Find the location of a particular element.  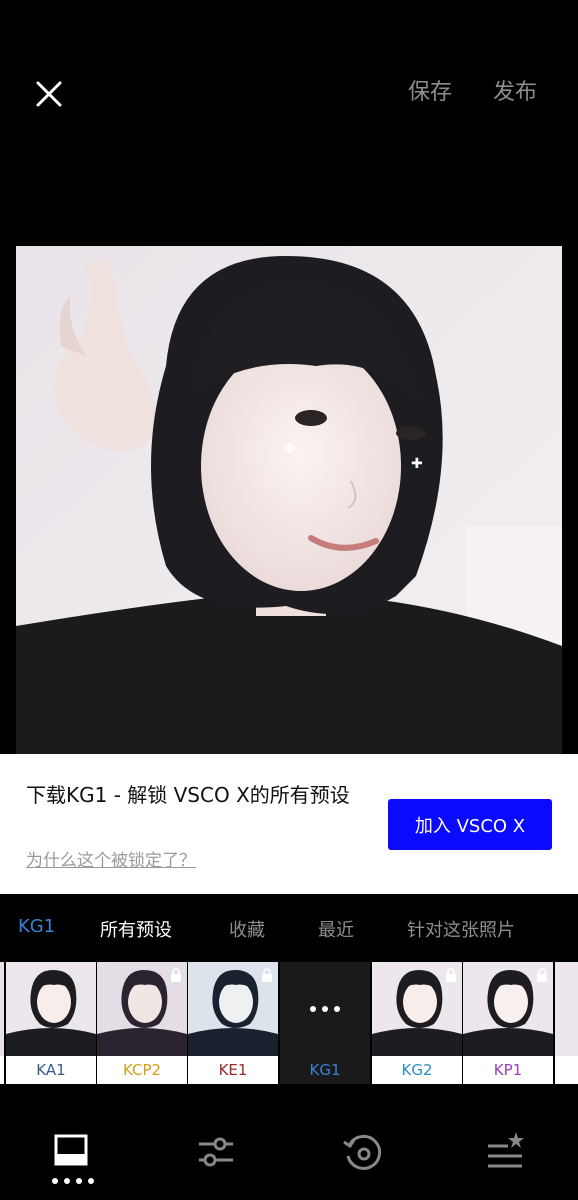

preset-strip: KA1 KCP2 KE1 KG1 KG2 KP1 is located at coordinates (289, 1024).